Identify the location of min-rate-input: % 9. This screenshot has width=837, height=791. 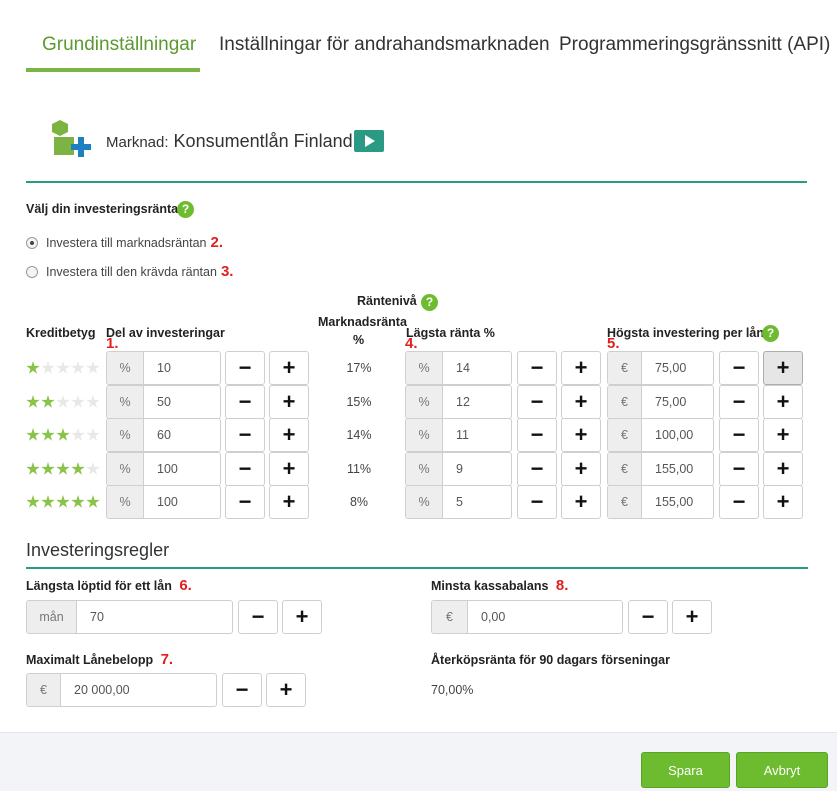
(458, 469).